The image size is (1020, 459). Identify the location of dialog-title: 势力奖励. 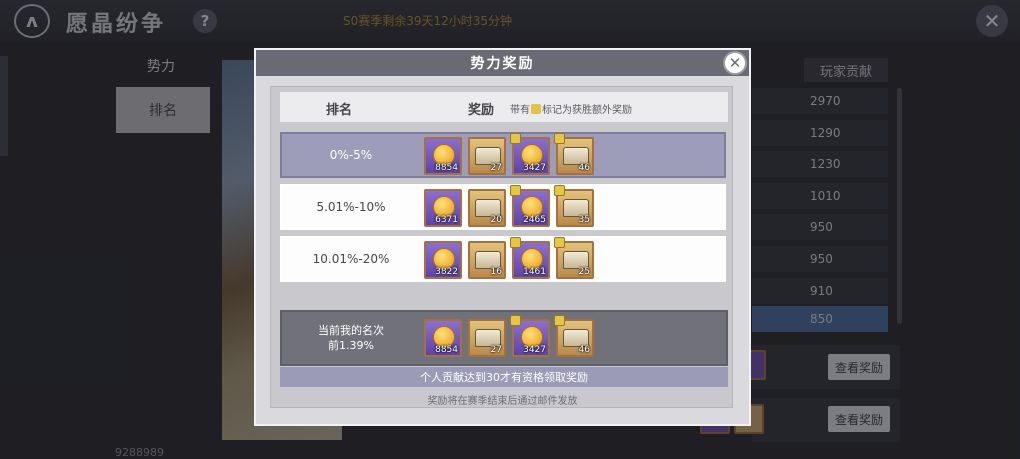
(502, 63).